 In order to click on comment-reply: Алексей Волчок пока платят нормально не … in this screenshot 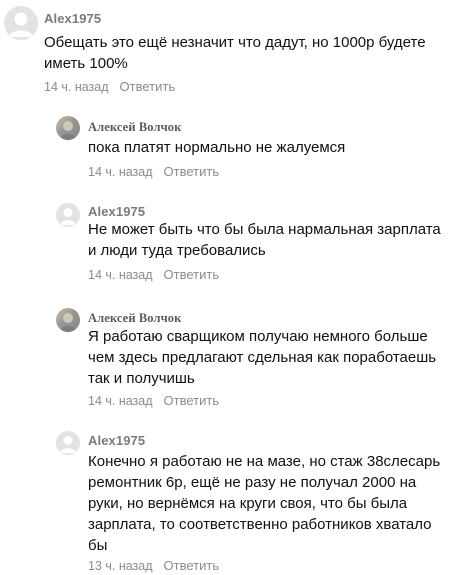, I will do `click(227, 150)`.